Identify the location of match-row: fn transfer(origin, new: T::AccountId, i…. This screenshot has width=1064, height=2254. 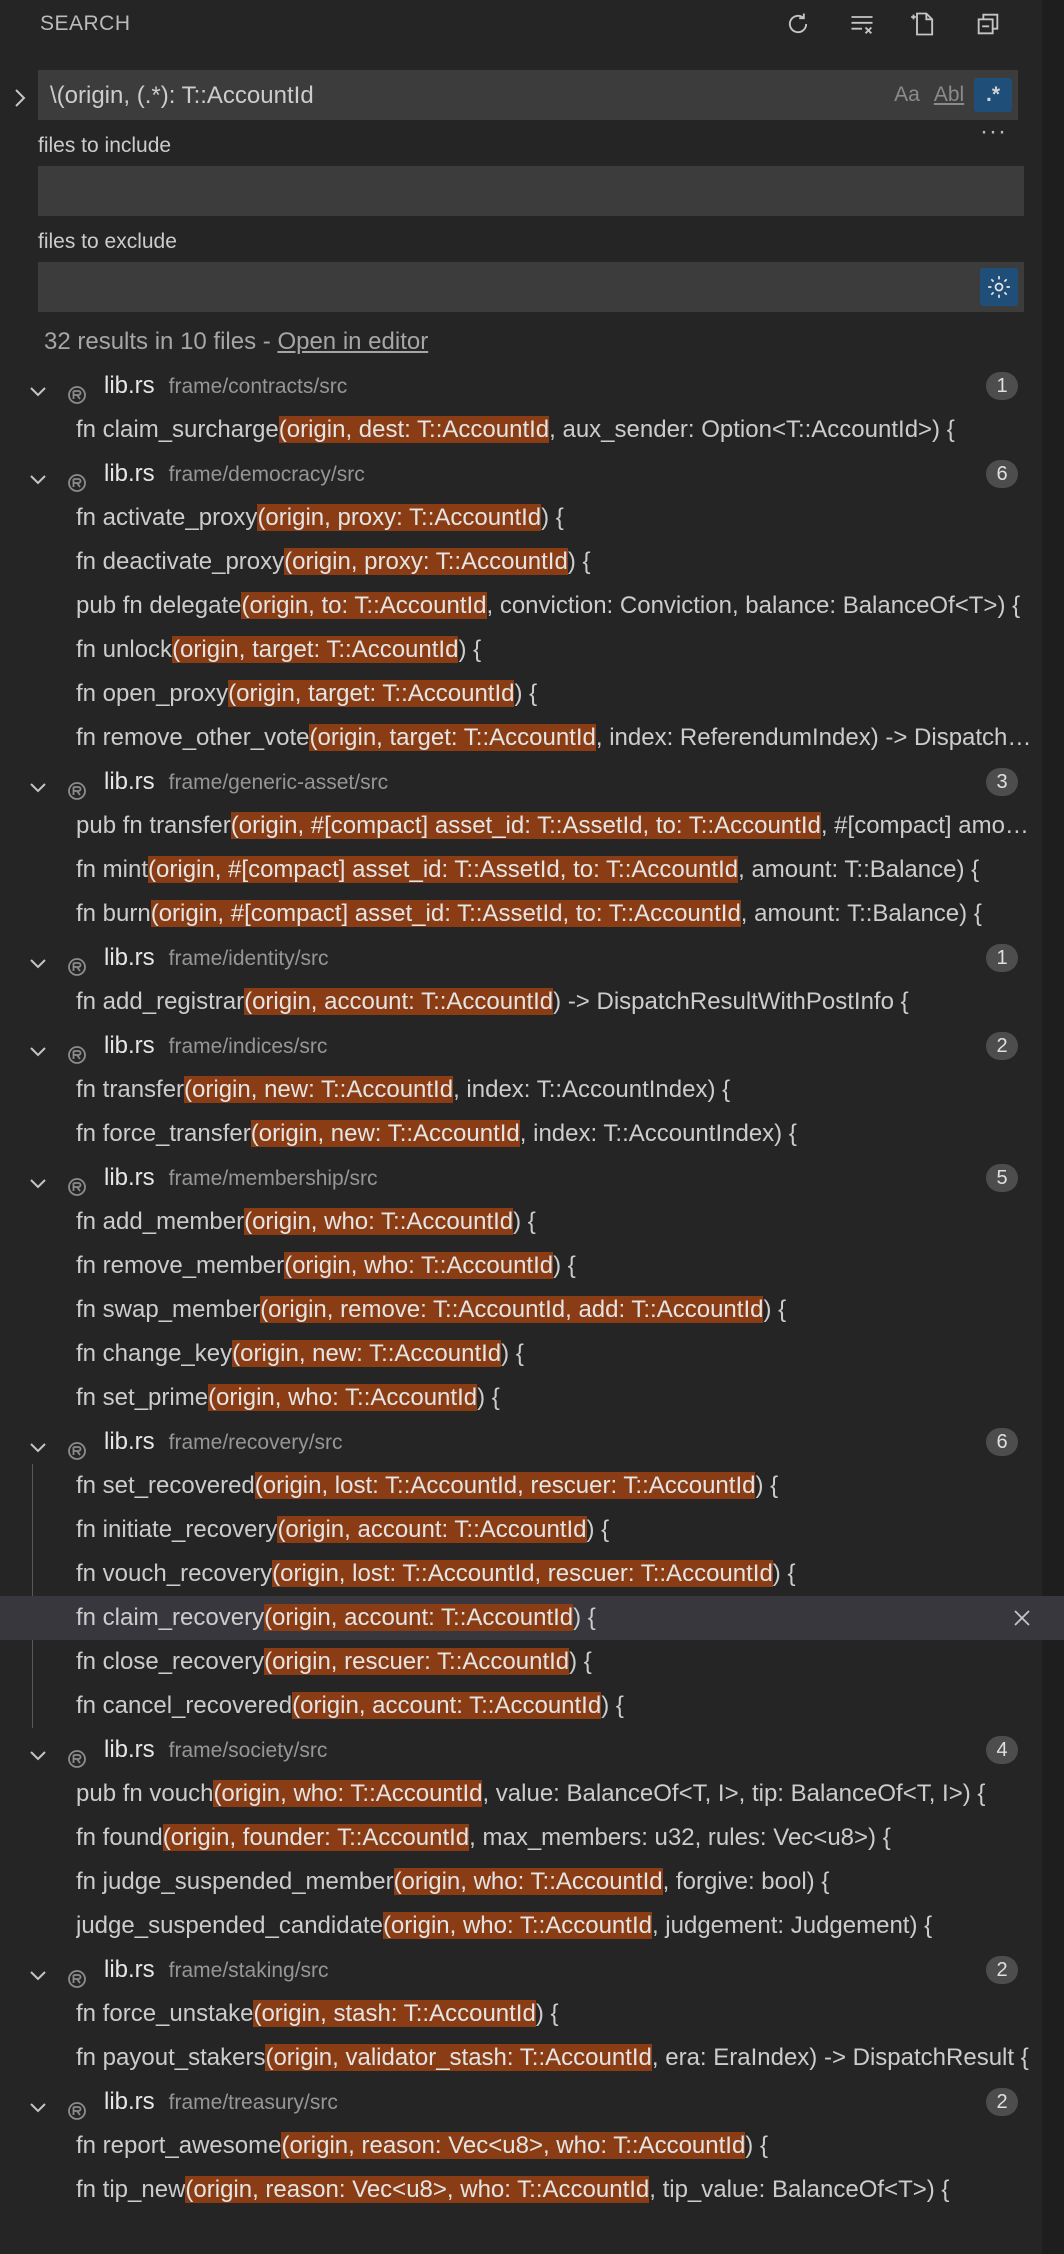
(532, 1090).